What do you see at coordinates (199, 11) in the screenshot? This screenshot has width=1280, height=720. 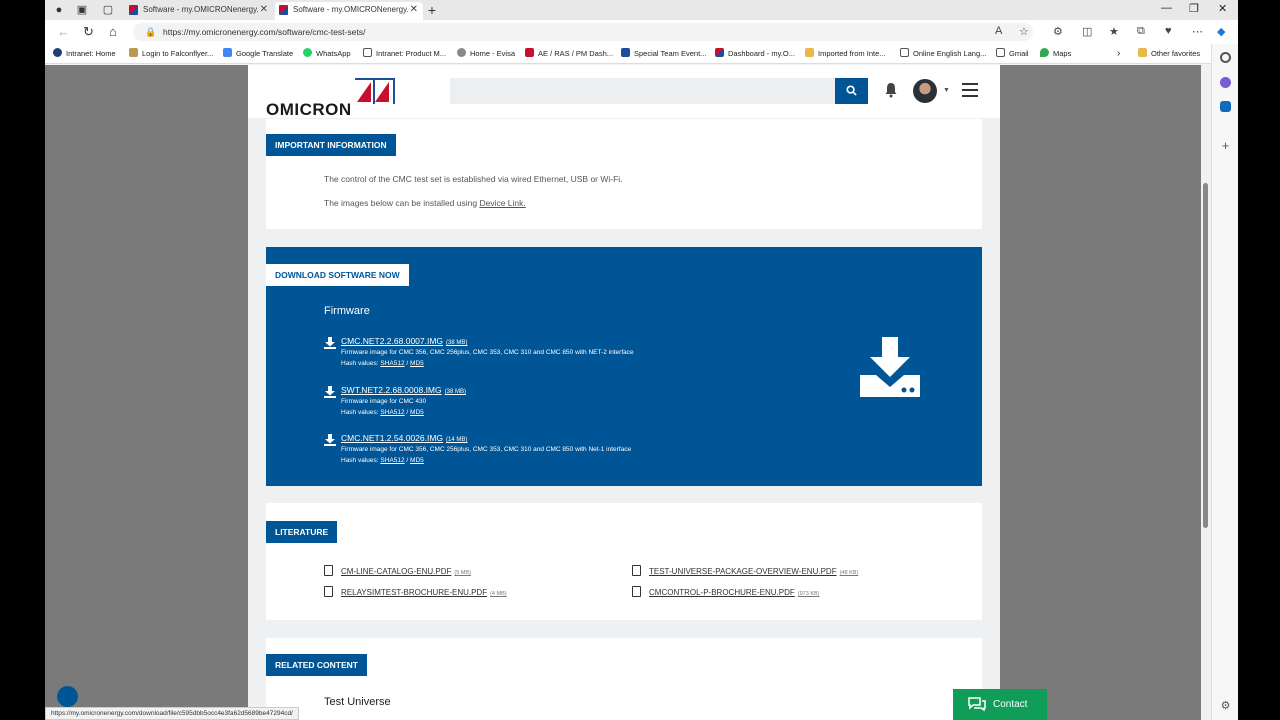 I see `tab-software-1: Software - my.OMICRONenergy. ✕` at bounding box center [199, 11].